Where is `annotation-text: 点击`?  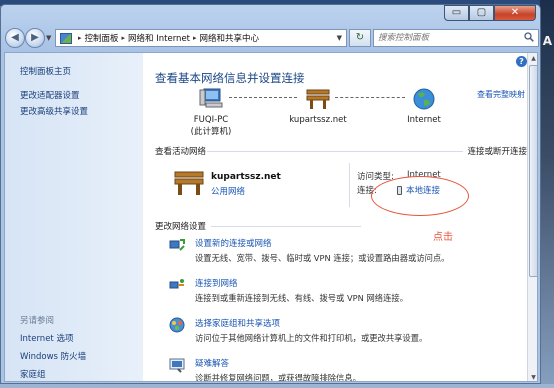
annotation-text: 点击 is located at coordinates (443, 237).